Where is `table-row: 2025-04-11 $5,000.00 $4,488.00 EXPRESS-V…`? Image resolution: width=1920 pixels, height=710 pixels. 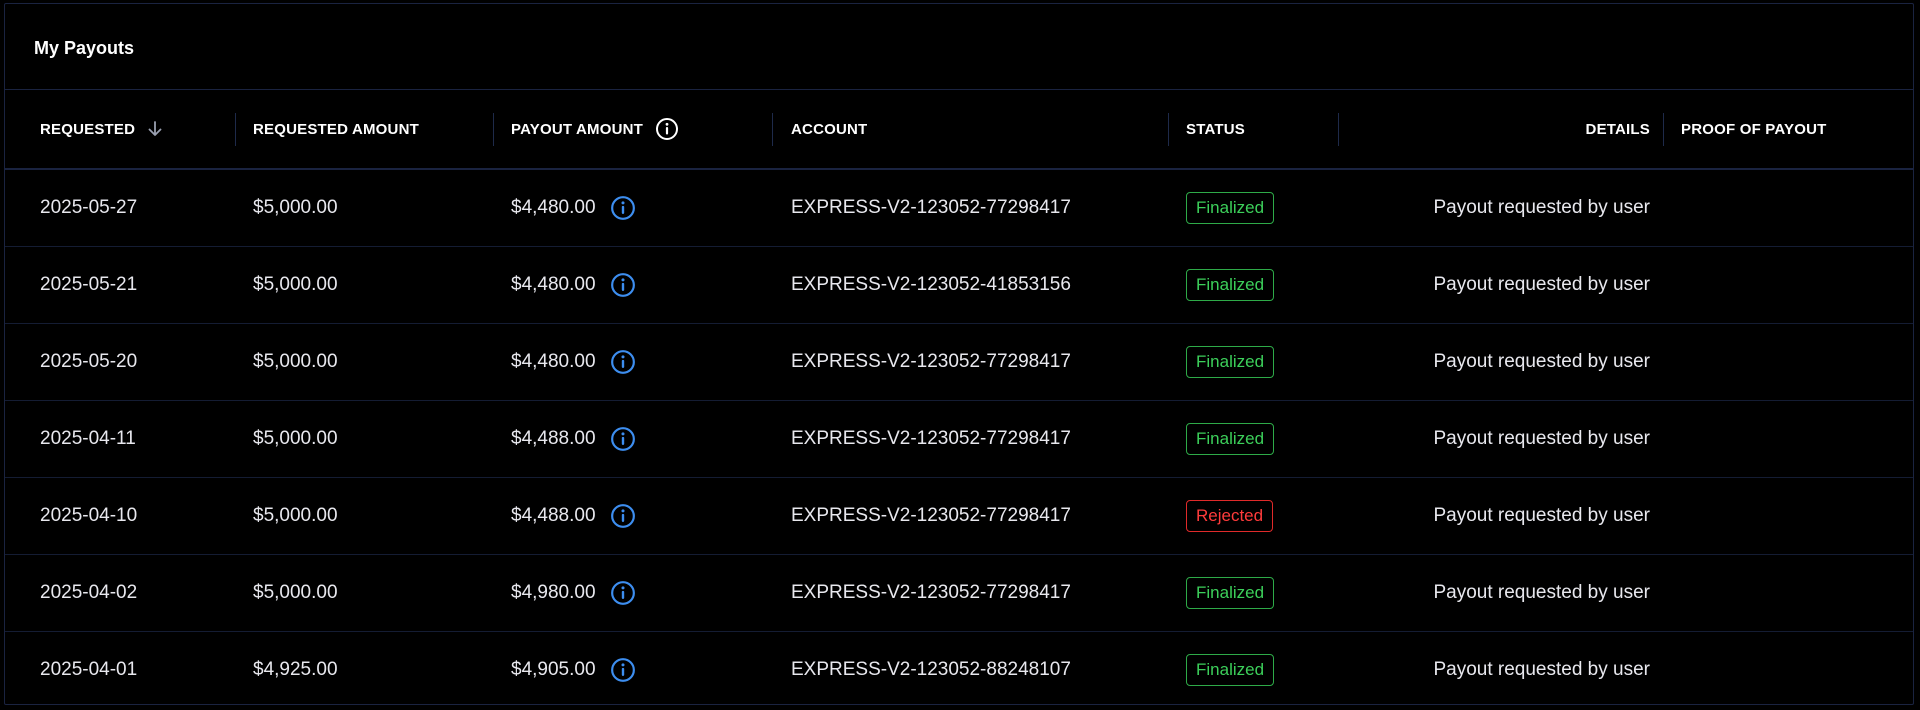 table-row: 2025-04-11 $5,000.00 $4,488.00 EXPRESS-V… is located at coordinates (959, 439).